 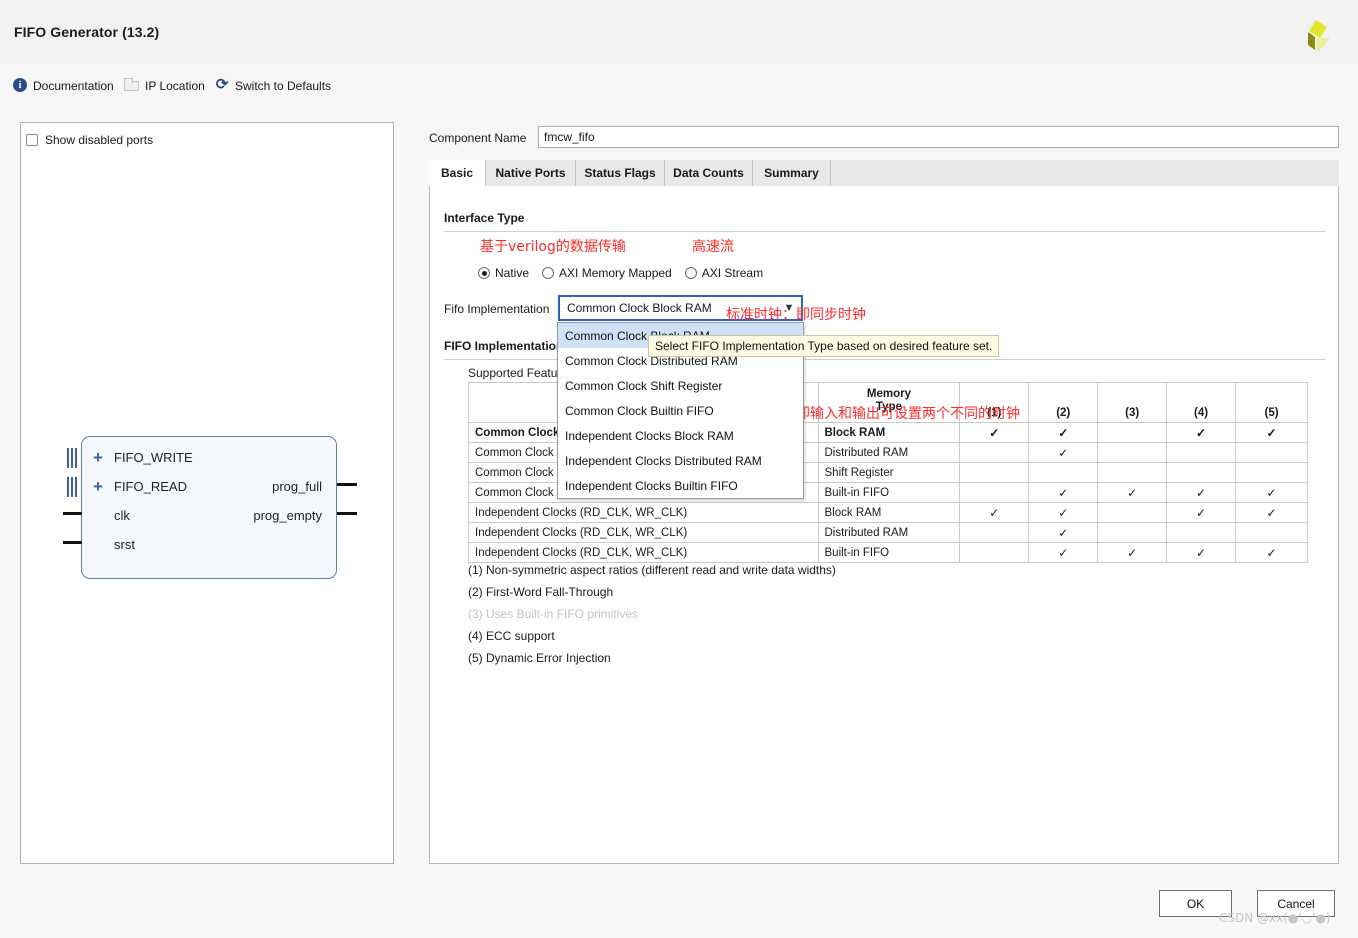 I want to click on radio-axi-memory-mapped-label: AXI Memory Mapped, so click(x=615, y=273).